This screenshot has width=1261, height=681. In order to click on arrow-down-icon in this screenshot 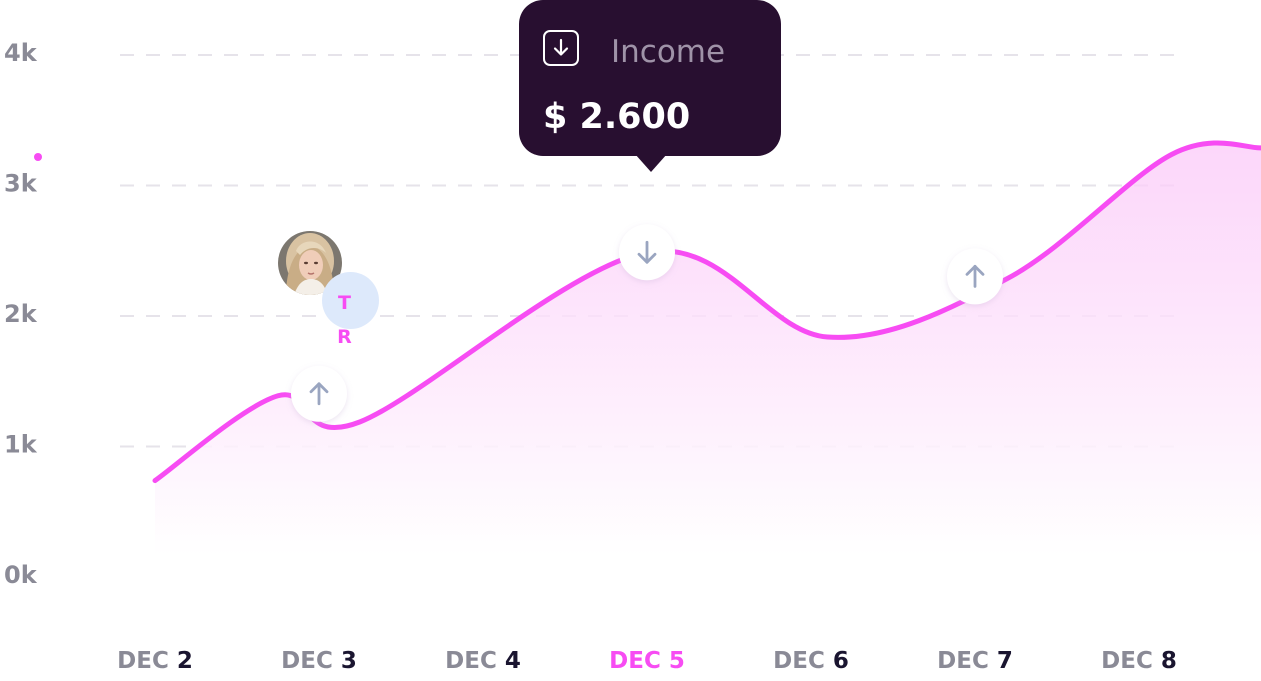, I will do `click(647, 252)`.